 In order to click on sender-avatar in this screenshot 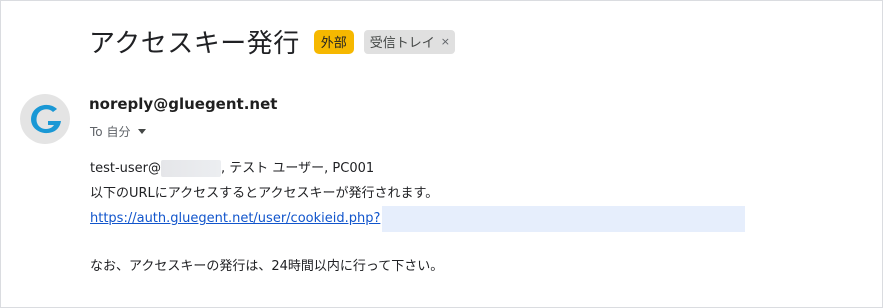, I will do `click(45, 119)`.